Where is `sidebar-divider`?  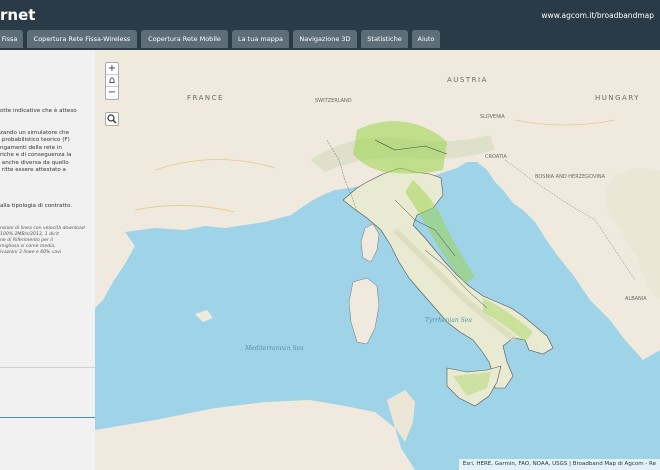 sidebar-divider is located at coordinates (47, 367).